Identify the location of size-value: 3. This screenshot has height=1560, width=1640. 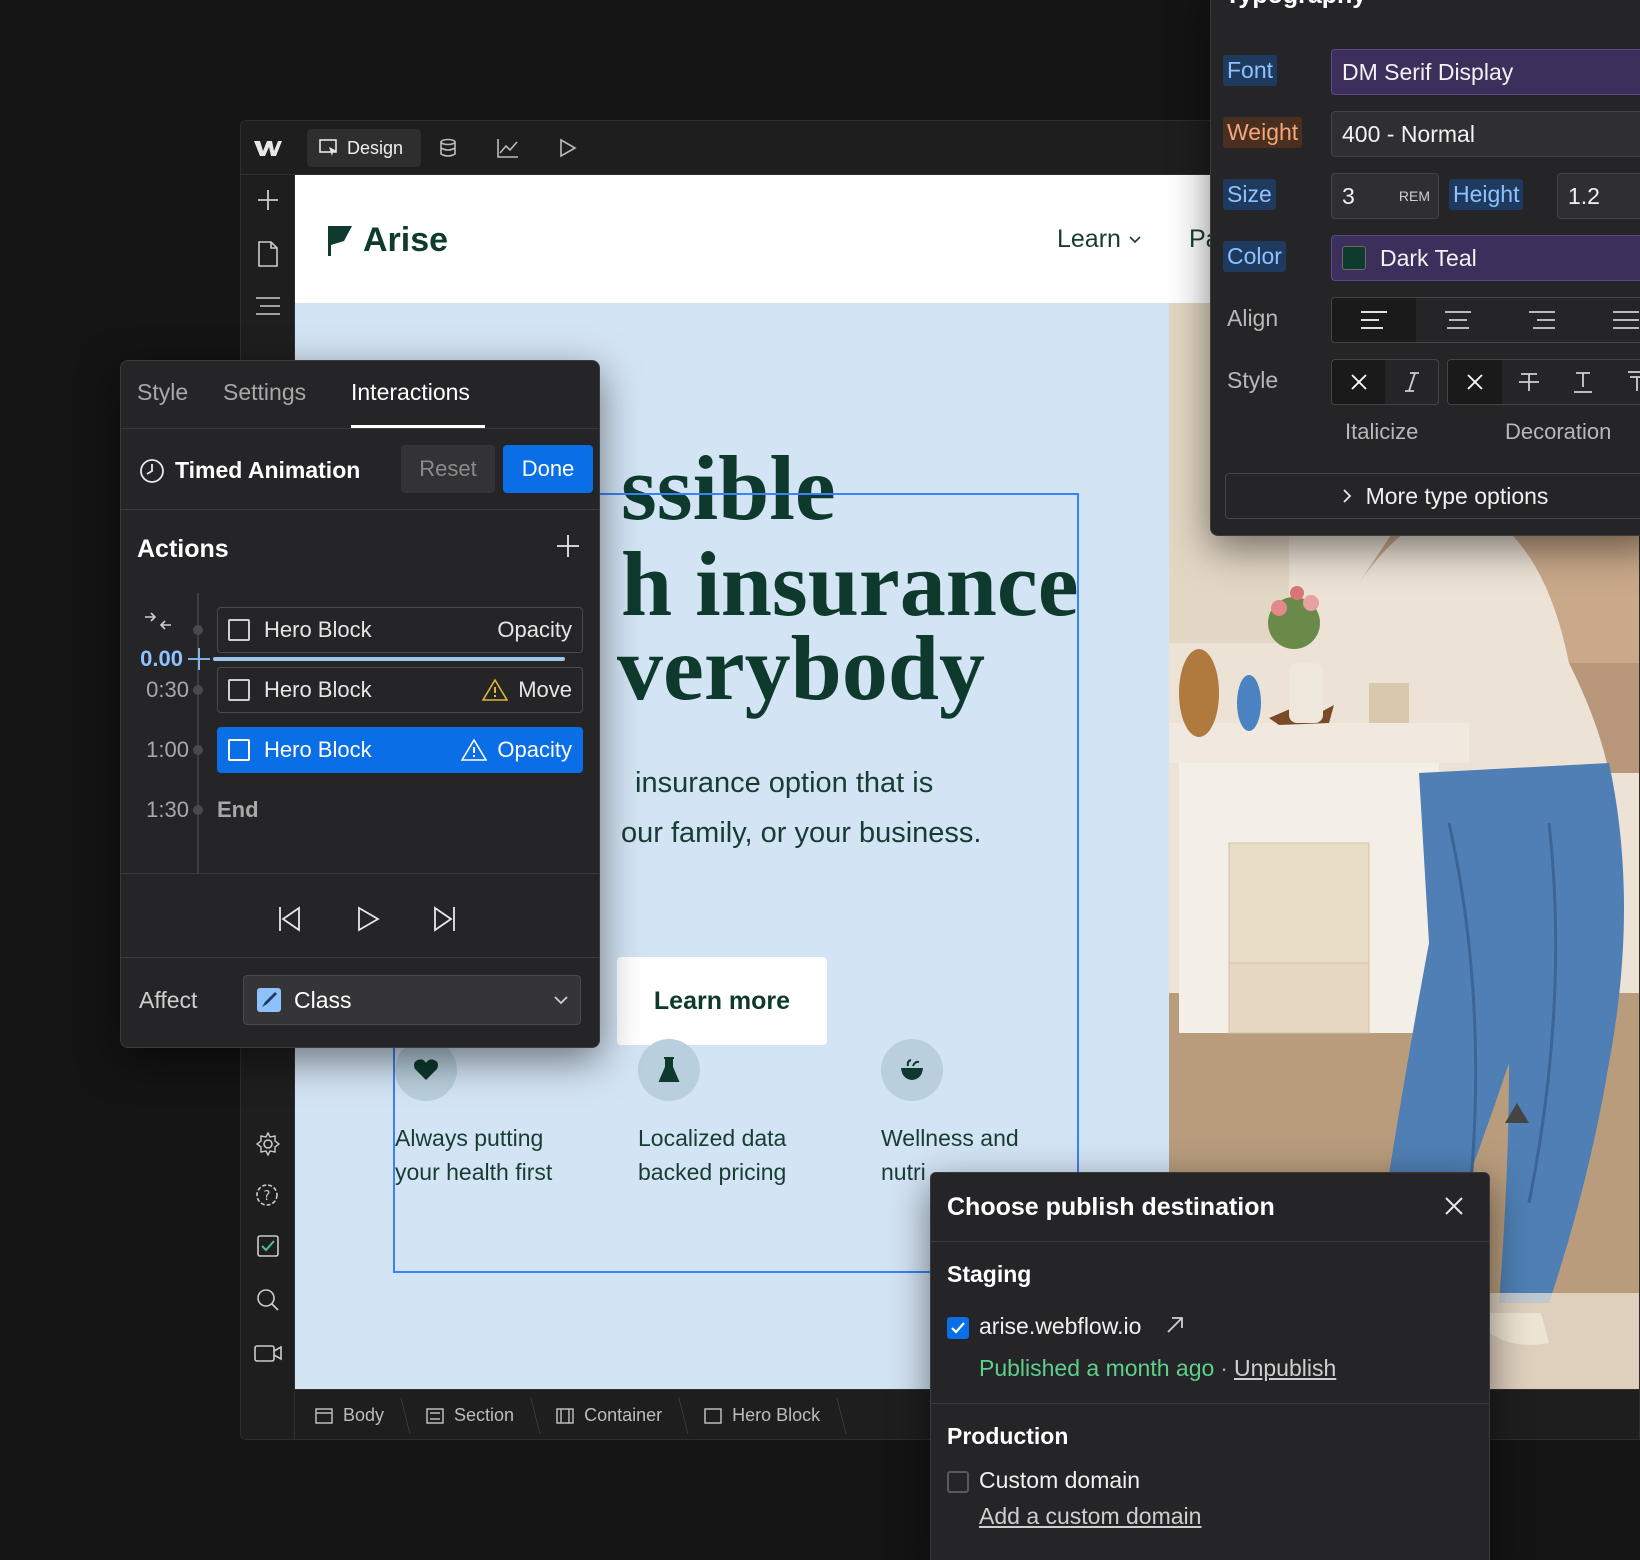
(1348, 195).